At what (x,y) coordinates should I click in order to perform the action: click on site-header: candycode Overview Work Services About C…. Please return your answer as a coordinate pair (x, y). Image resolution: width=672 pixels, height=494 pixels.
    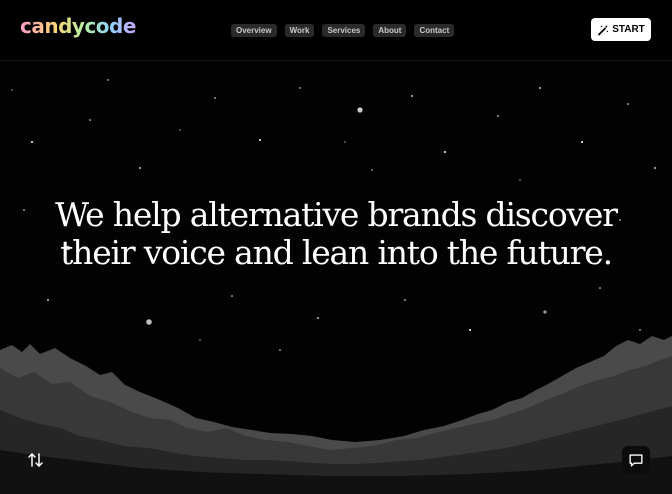
    Looking at the image, I should click on (336, 30).